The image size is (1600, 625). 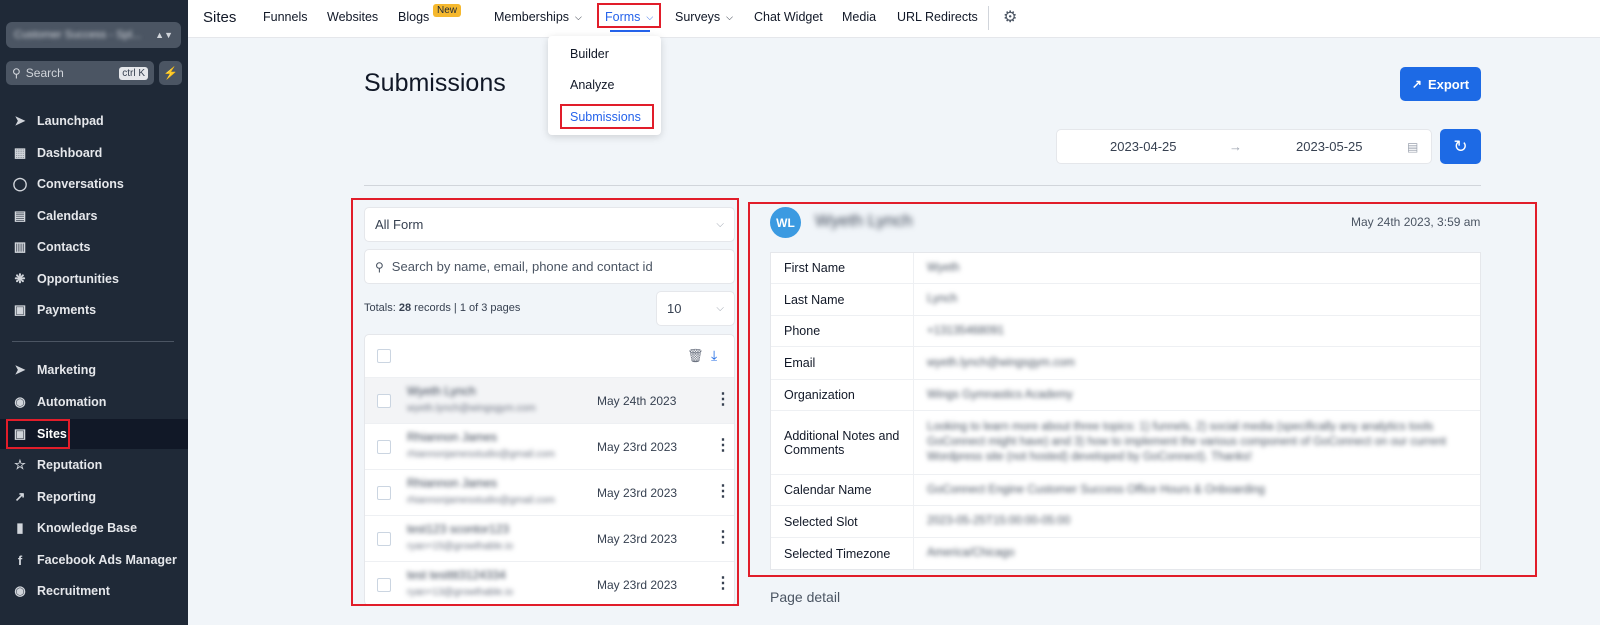 What do you see at coordinates (447, 10) in the screenshot?
I see `new-badge: New` at bounding box center [447, 10].